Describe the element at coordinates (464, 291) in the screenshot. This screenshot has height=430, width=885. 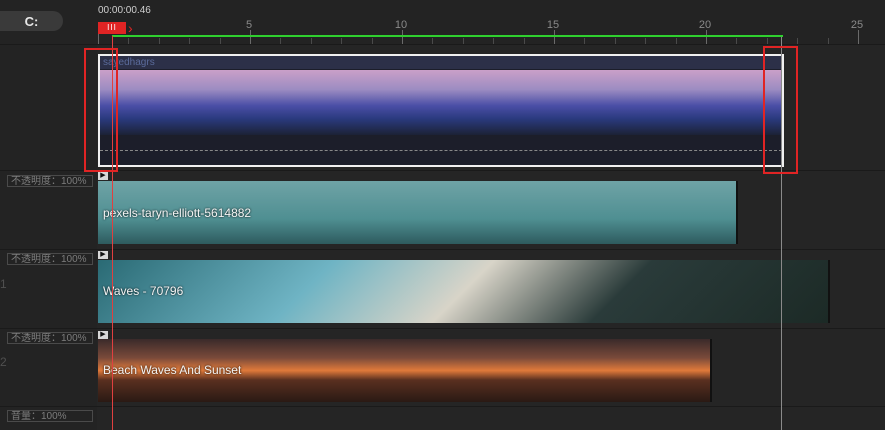
I see `video-clip: Waves - 70796` at that location.